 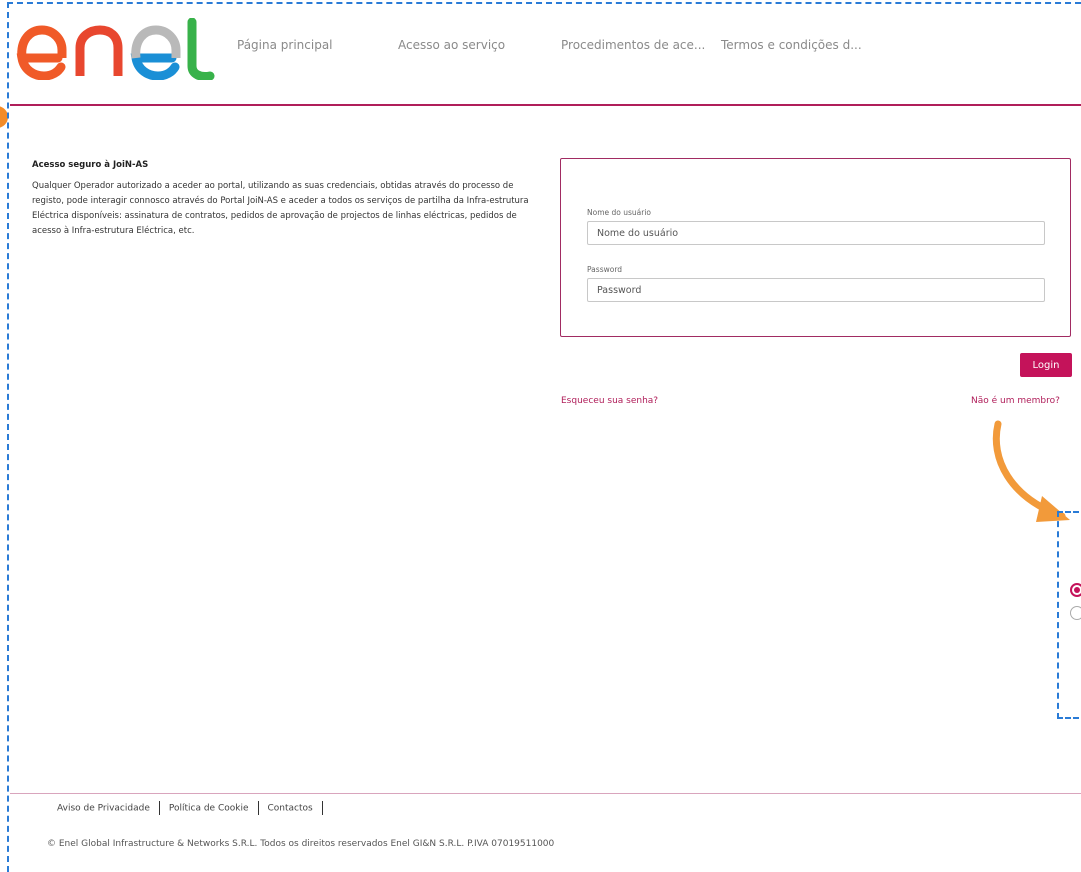 I want to click on radio-option-selected, so click(x=1075, y=590).